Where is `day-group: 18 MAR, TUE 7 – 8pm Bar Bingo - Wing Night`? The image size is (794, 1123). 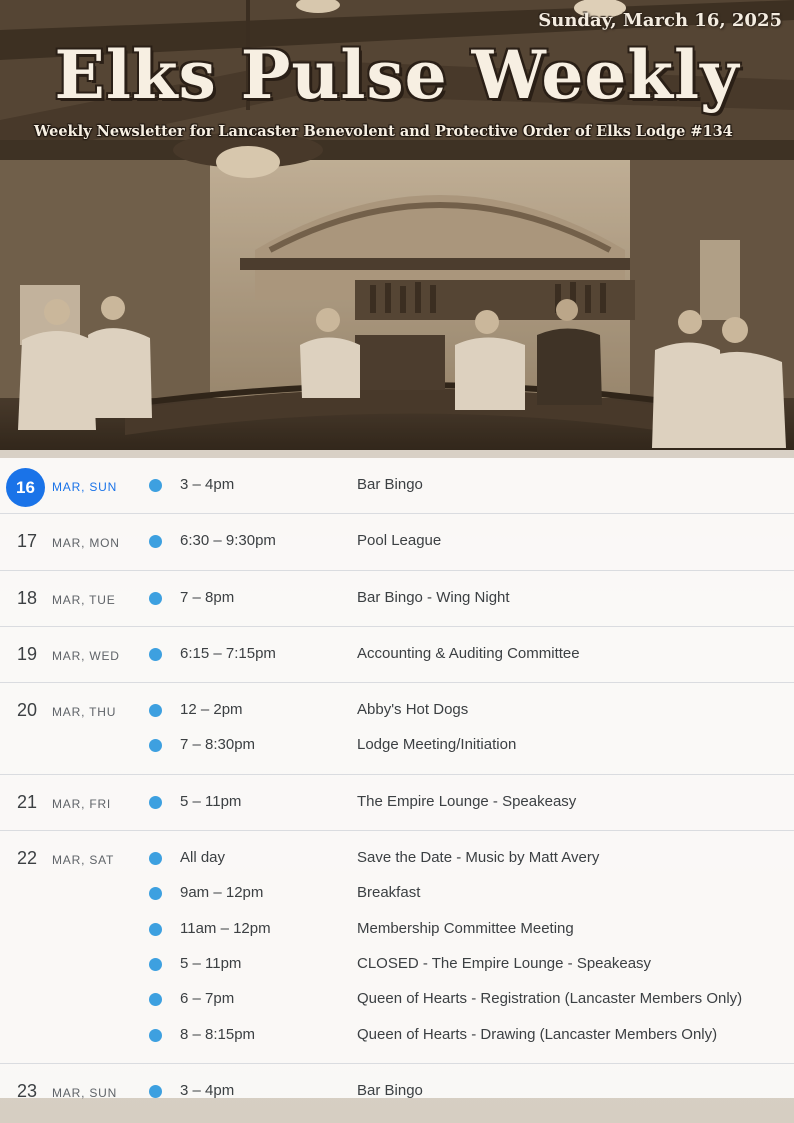
day-group: 18 MAR, TUE 7 – 8pm Bar Bingo - Wing Night is located at coordinates (397, 599).